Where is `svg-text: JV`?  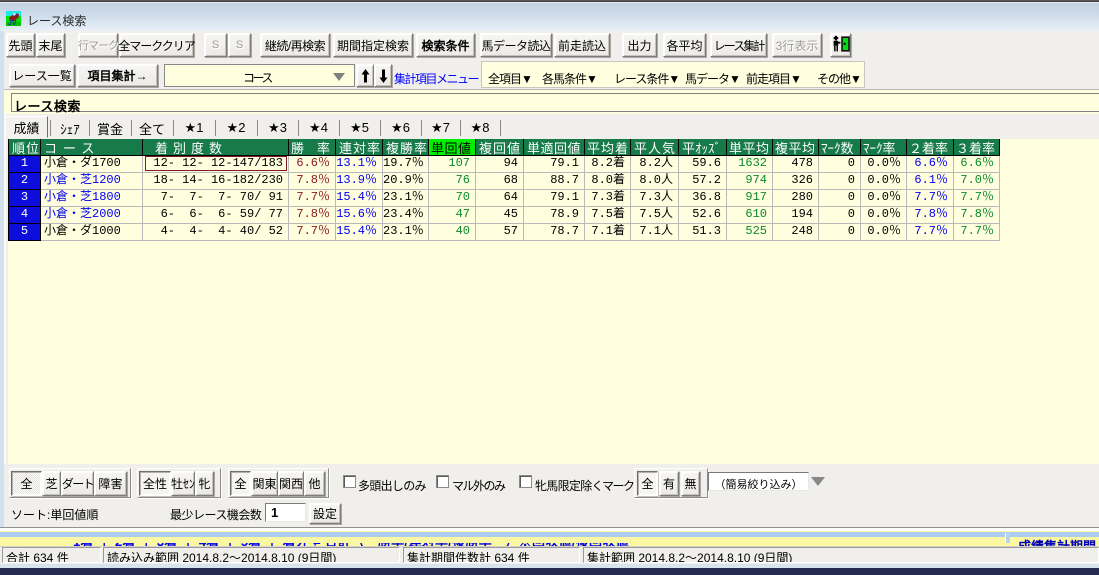
svg-text: JV is located at coordinates (12, 23).